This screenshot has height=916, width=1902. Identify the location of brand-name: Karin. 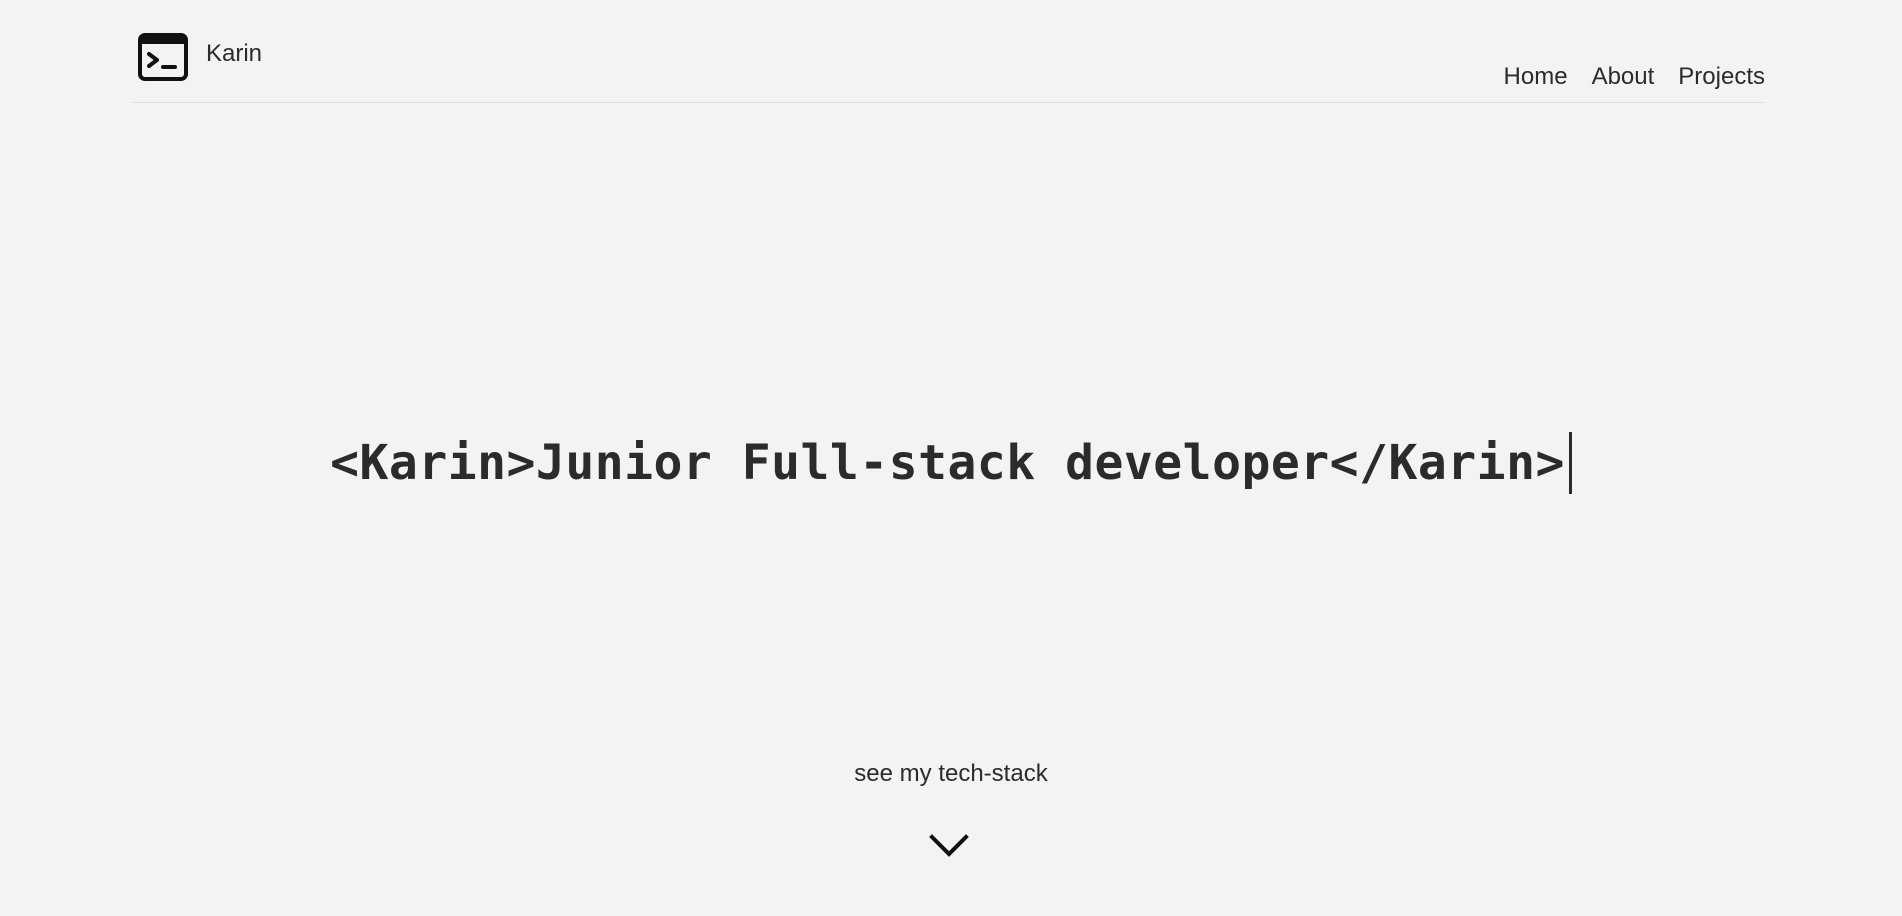
(234, 53).